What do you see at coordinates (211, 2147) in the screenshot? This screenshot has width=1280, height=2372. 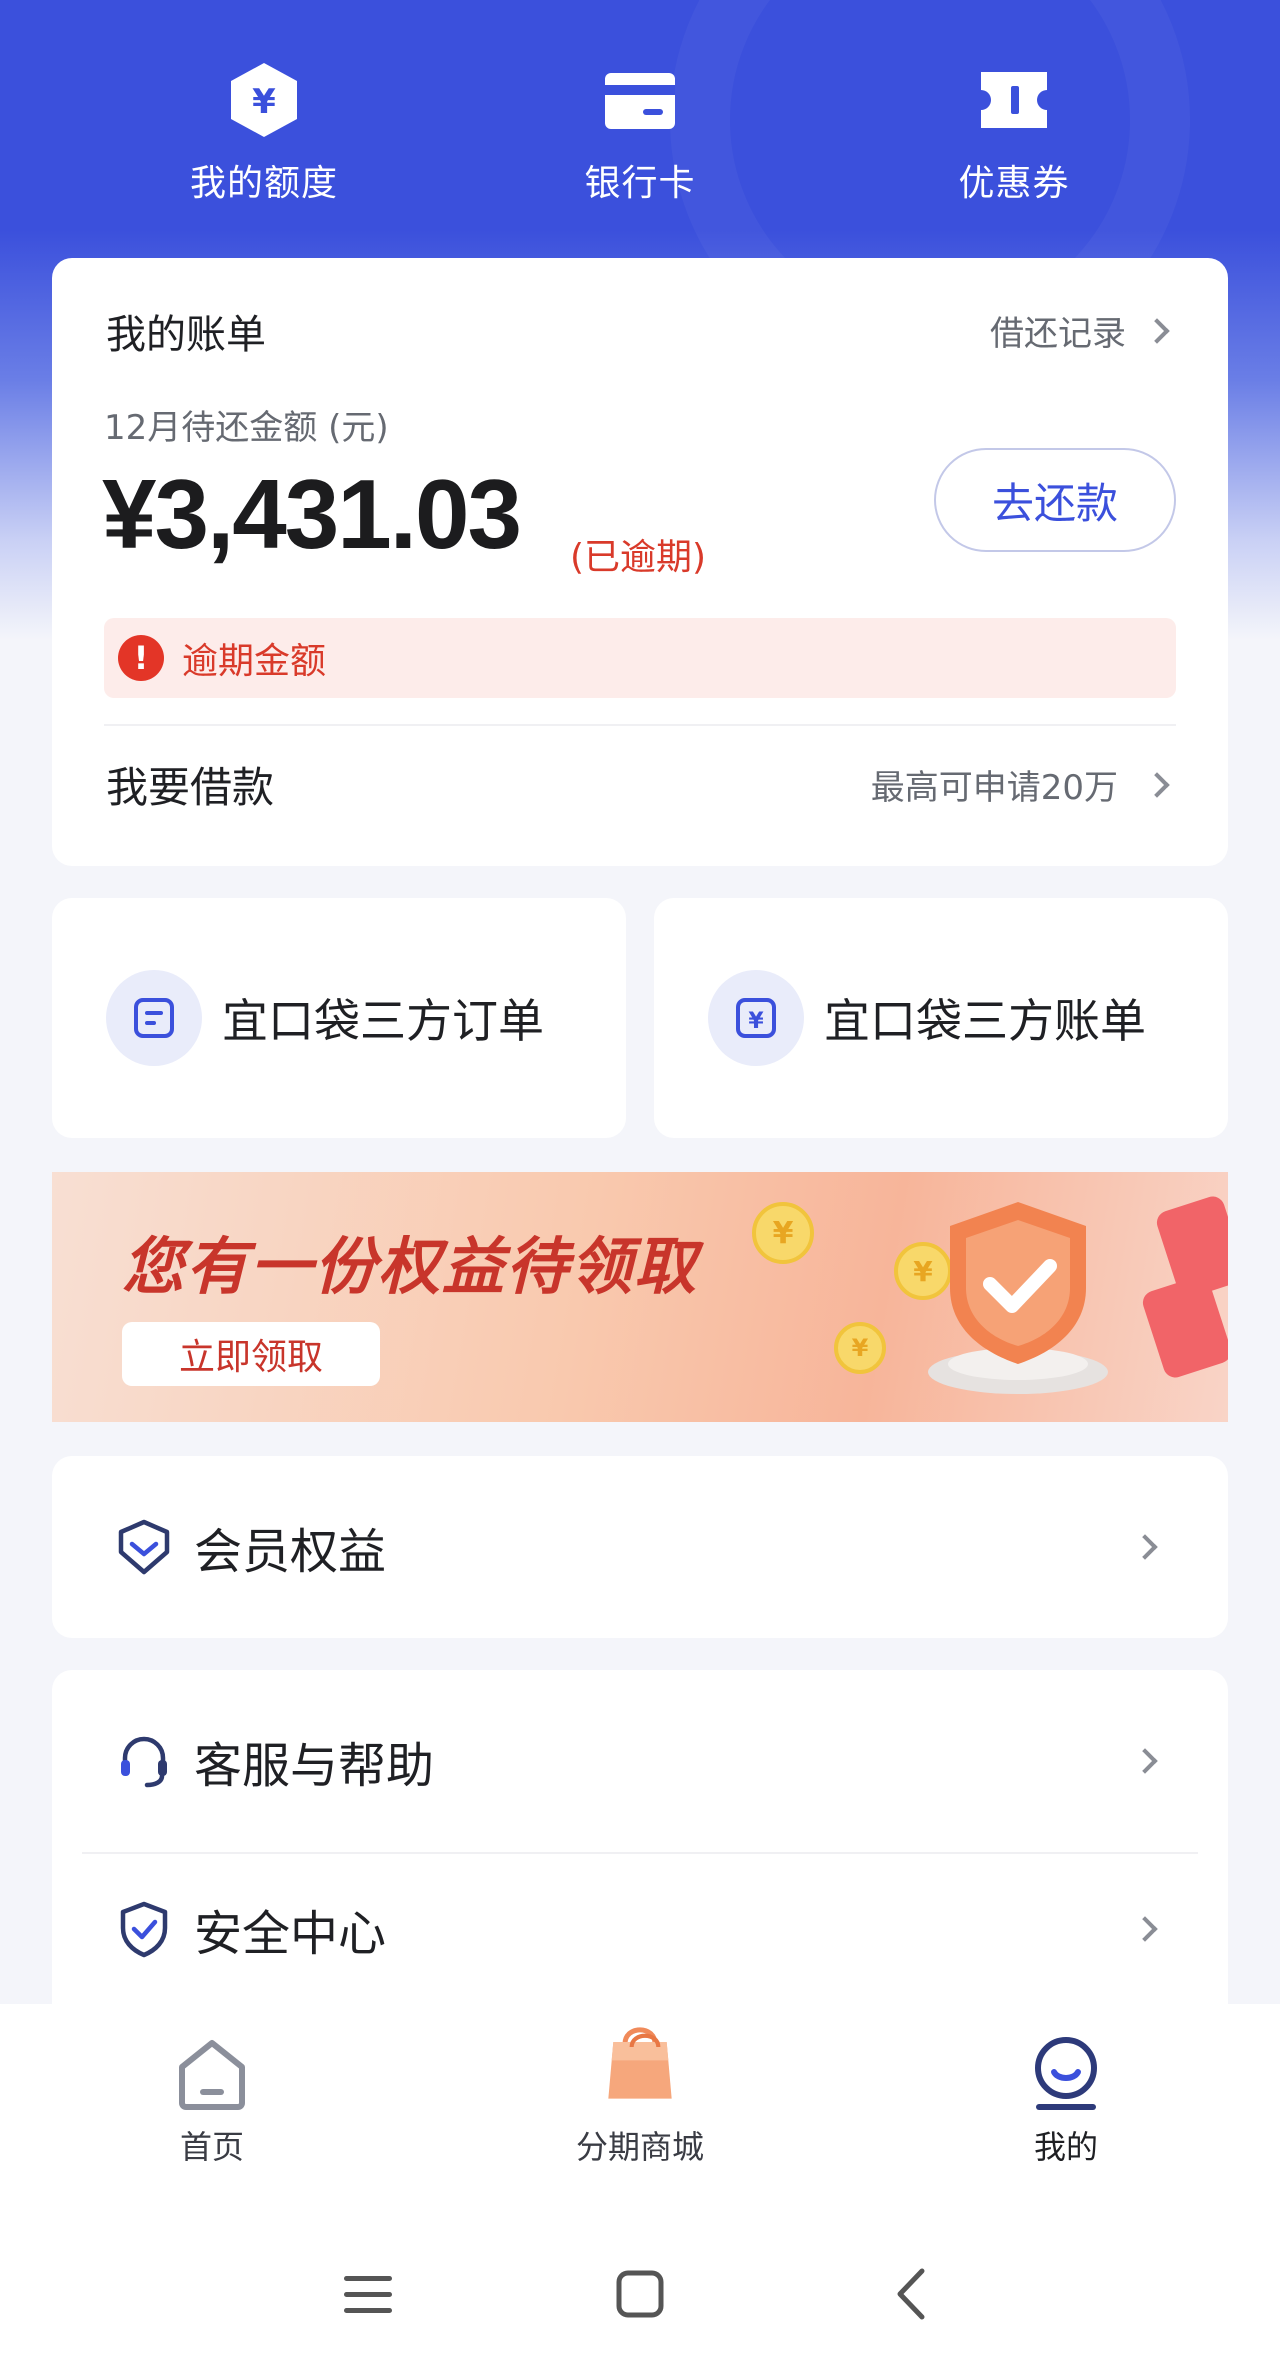 I see `tab-label: 首页` at bounding box center [211, 2147].